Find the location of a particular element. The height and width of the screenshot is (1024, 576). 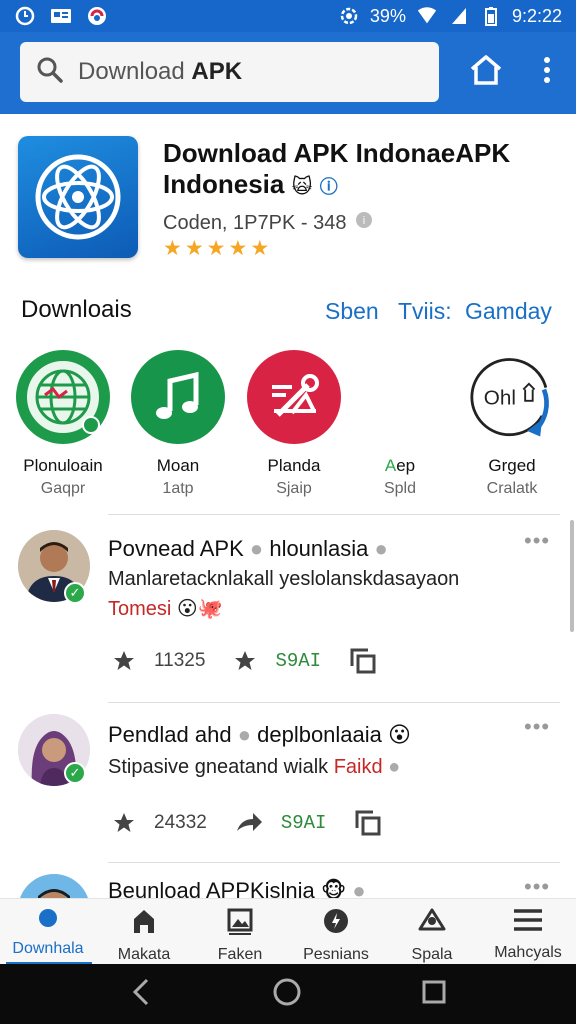

app-meta: Coden, 1P7PK - 348 i is located at coordinates (268, 223).